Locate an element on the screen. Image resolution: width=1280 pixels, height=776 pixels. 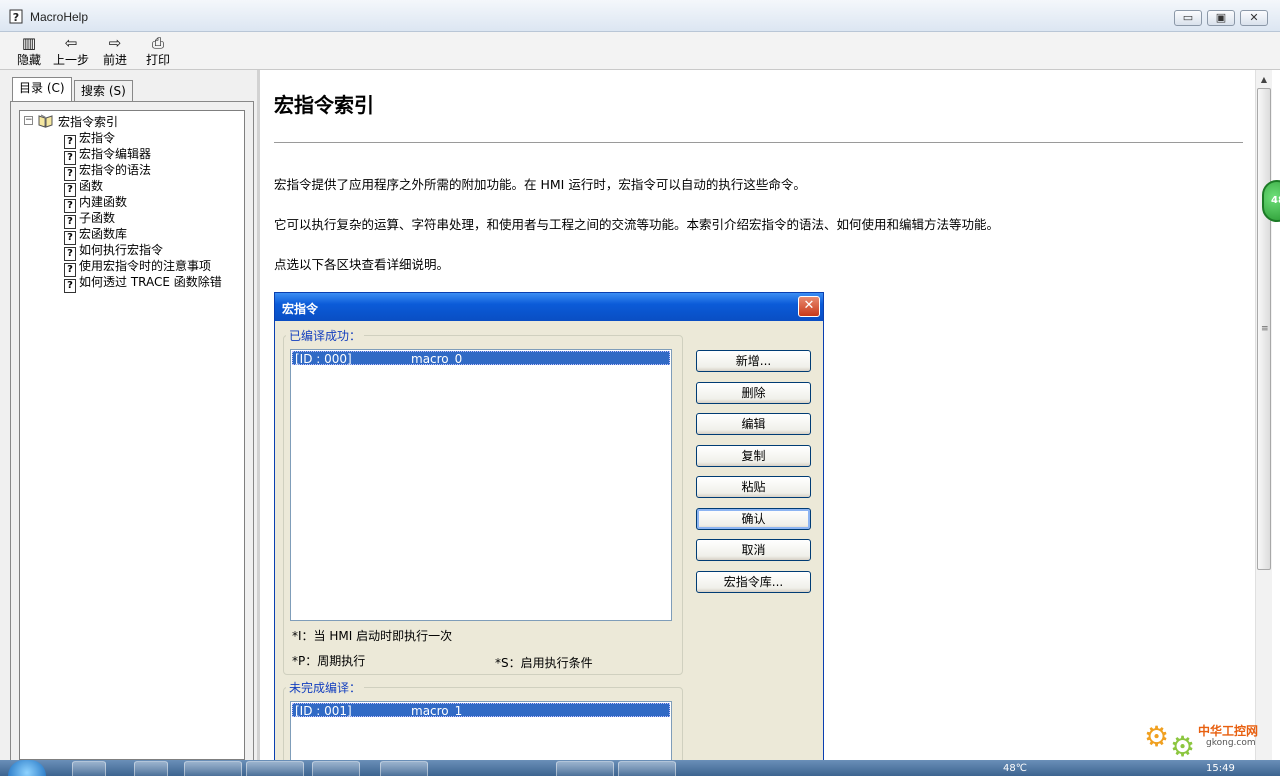
tree-item: ? 内建函数 is located at coordinates (96, 203).